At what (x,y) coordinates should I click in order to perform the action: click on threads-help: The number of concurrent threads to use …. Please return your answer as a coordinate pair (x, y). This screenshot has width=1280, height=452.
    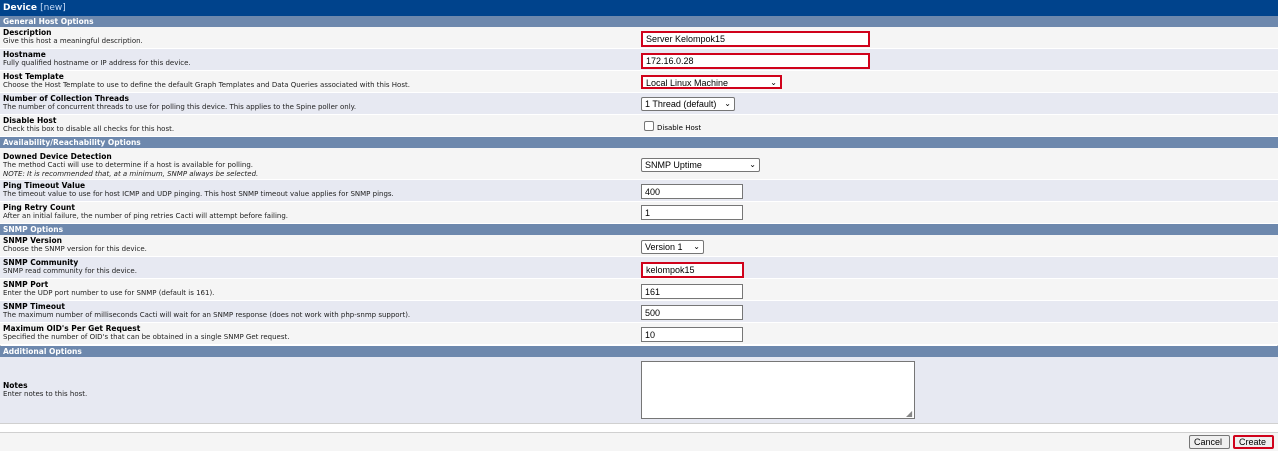
    Looking at the image, I should click on (180, 107).